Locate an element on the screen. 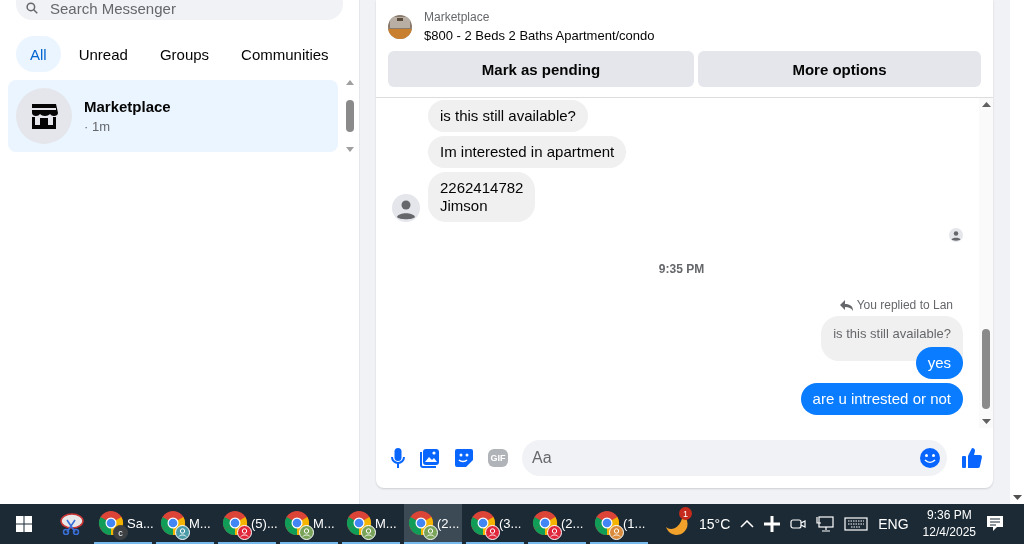  scissors-icon is located at coordinates (71, 524).